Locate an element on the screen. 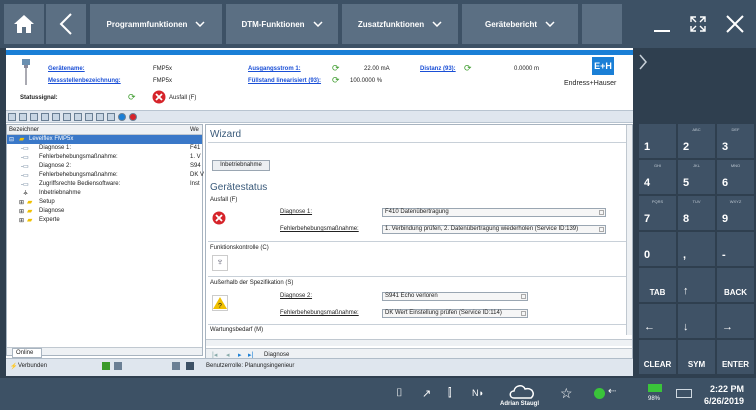 Image resolution: width=756 pixels, height=410 pixels. keypad-key: 1 is located at coordinates (657, 141).